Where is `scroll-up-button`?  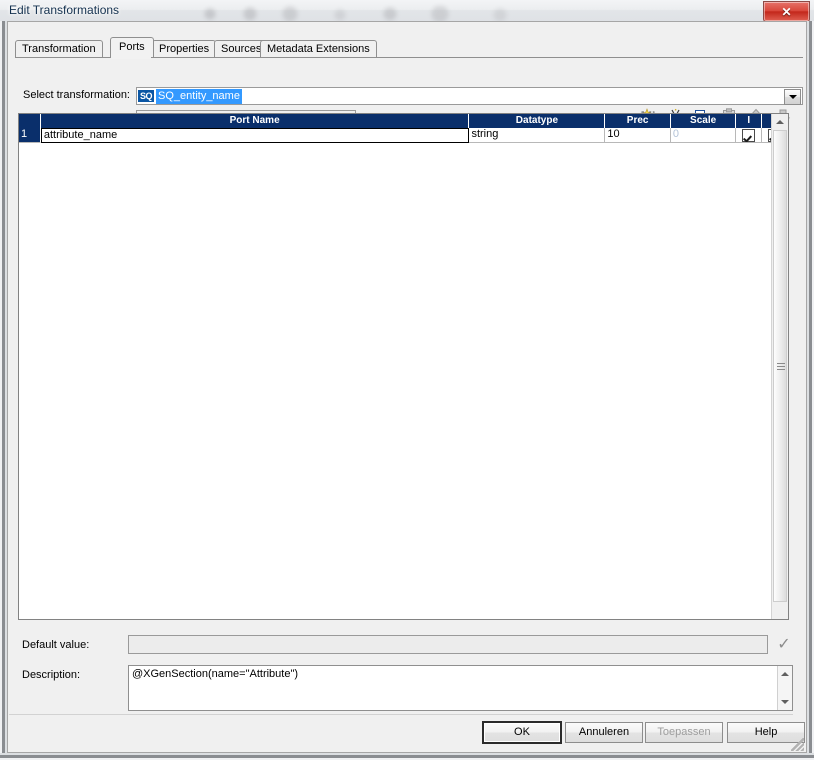
scroll-up-button is located at coordinates (780, 121).